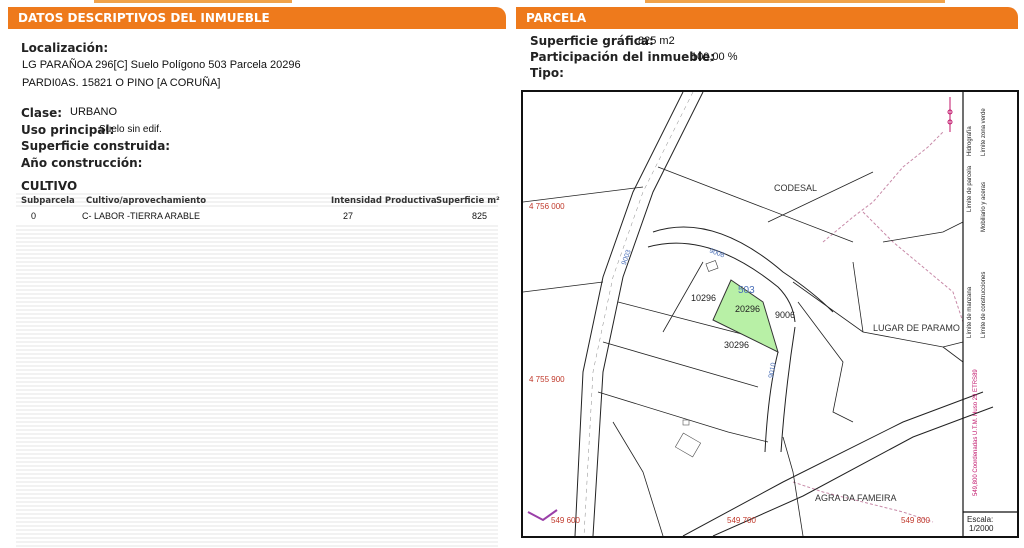 This screenshot has width=1024, height=548. Describe the element at coordinates (468, 201) in the screenshot. I see `col-superficie: Superficie m²` at that location.